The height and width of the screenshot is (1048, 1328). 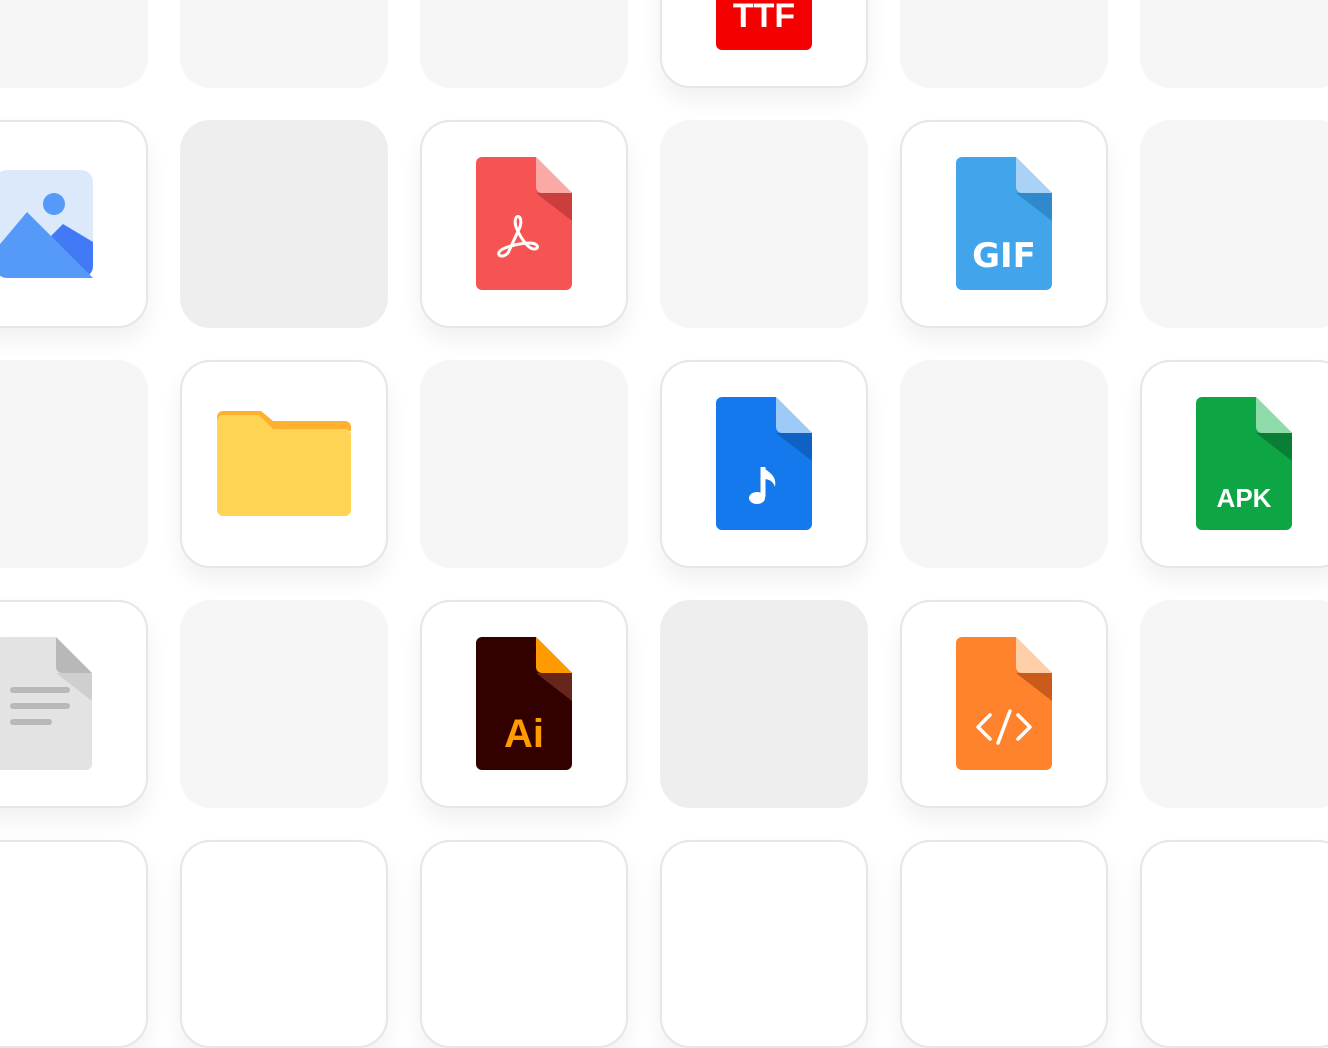 I want to click on file-tile-ttf-file: TTF, so click(x=764, y=44).